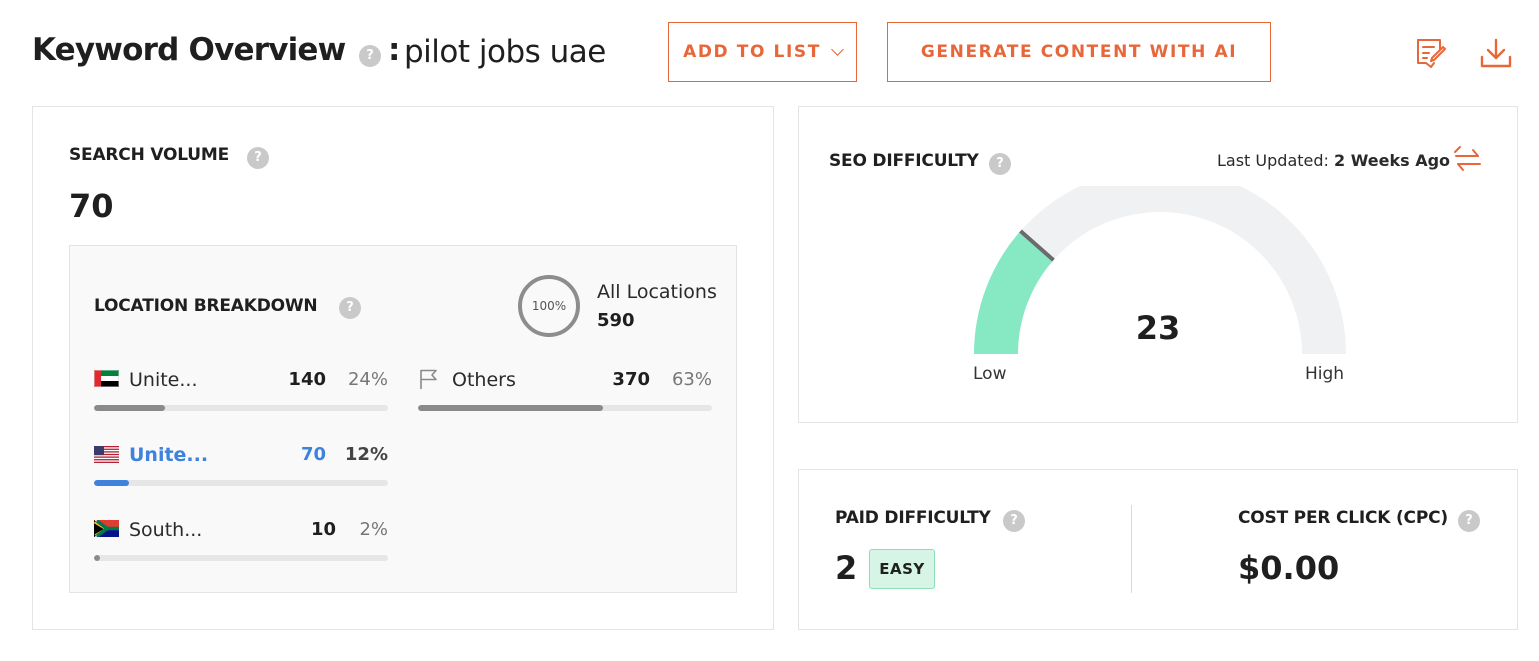 This screenshot has height=661, width=1539. I want to click on cpc-label: COST PER CLICK (CPC), so click(1343, 518).